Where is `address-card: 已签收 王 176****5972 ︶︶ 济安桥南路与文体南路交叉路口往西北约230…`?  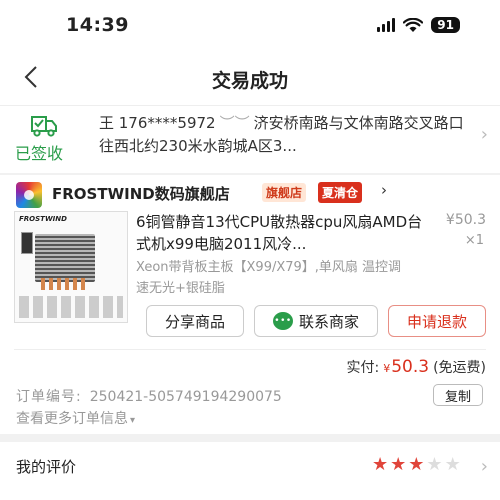 address-card: 已签收 王 176****5972 ︶︶ 济安桥南路与文体南路交叉路口往西北约230… is located at coordinates (250, 139).